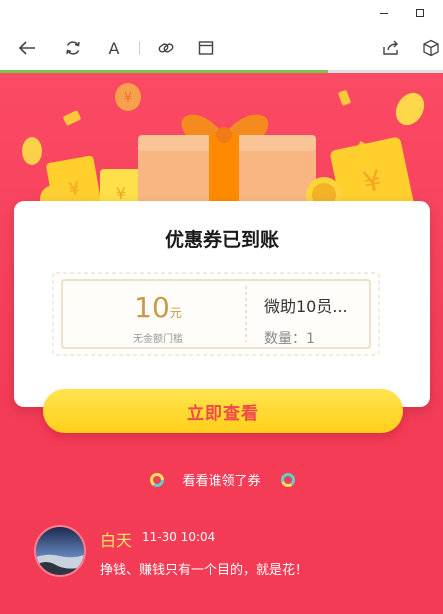 This screenshot has height=614, width=443. Describe the element at coordinates (223, 411) in the screenshot. I see `view-now-button: 立即查看` at that location.